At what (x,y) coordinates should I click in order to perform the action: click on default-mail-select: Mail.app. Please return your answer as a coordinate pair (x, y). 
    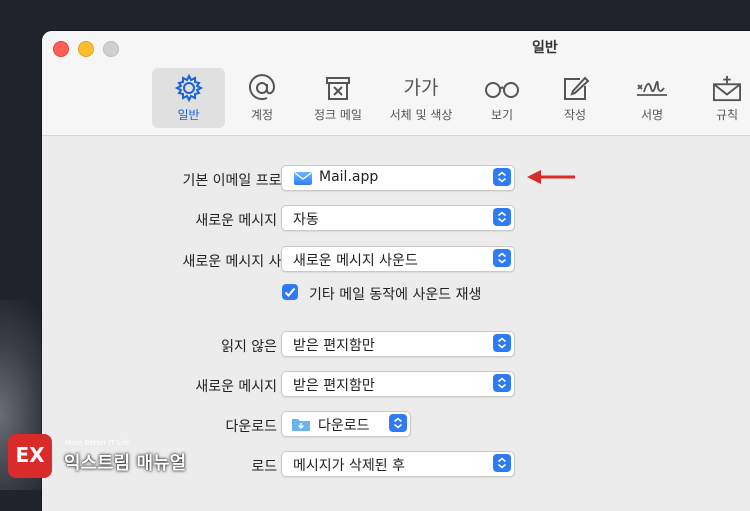
    Looking at the image, I should click on (398, 178).